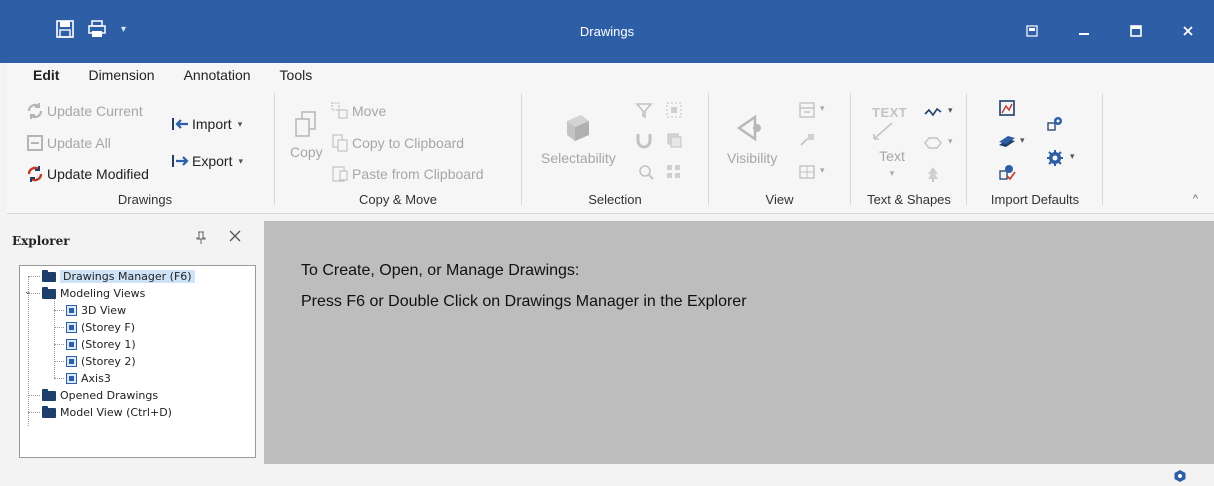 The height and width of the screenshot is (486, 1214). Describe the element at coordinates (180, 124) in the screenshot. I see `import-icon` at that location.